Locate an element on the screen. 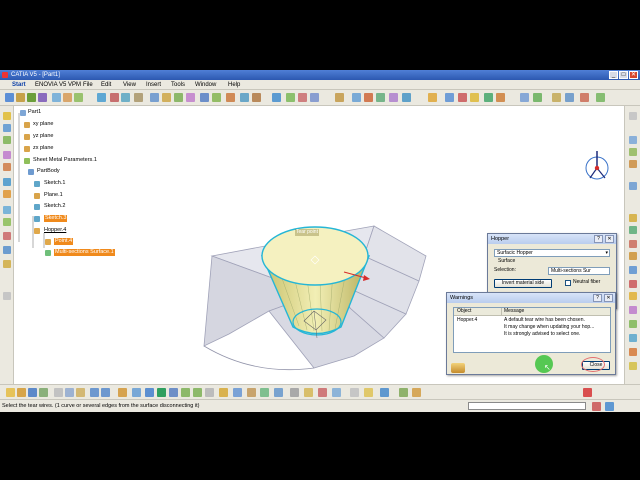 This screenshot has width=640, height=480. walls-icon is located at coordinates (42, 97).